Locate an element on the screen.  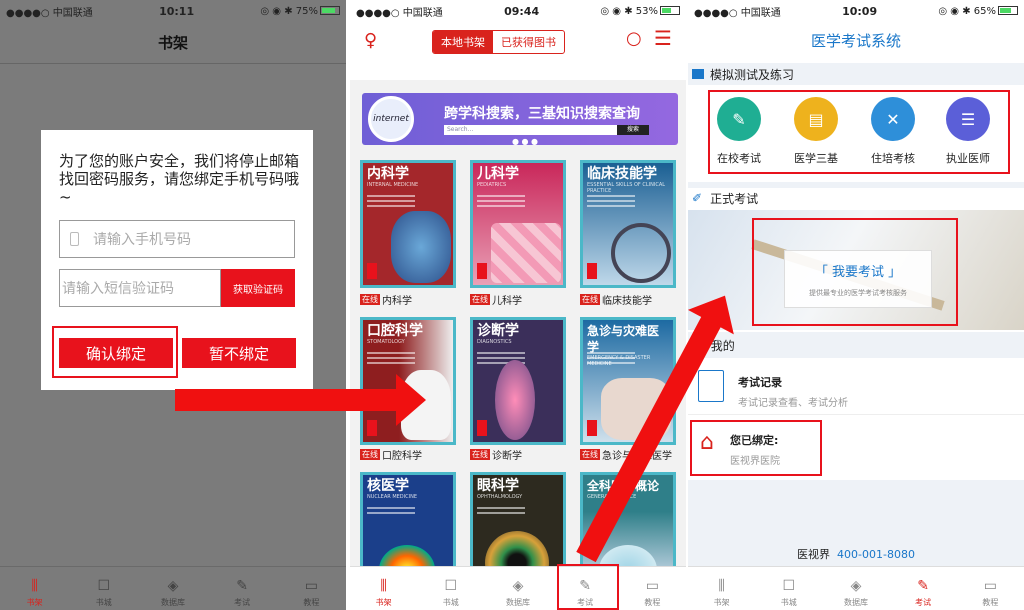
status-bar: ●●●●○ 中国联通 10:11 ◎ ◉ ✱ 75% is located at coordinates (173, 11).